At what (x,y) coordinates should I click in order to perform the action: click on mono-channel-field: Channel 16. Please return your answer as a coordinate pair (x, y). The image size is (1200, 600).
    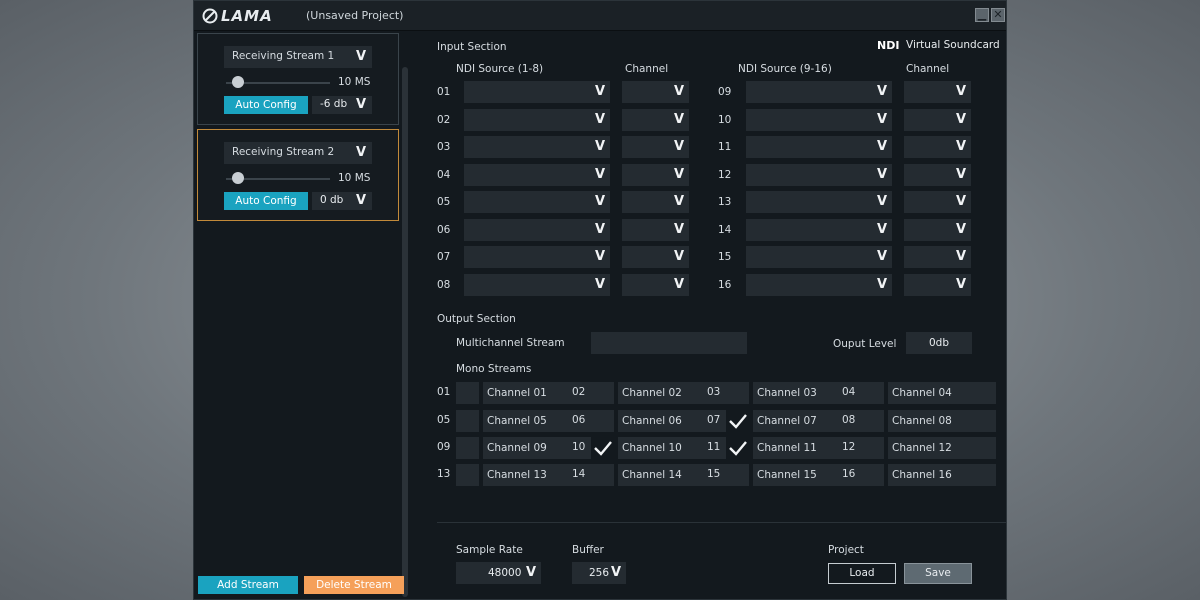
    Looking at the image, I should click on (942, 475).